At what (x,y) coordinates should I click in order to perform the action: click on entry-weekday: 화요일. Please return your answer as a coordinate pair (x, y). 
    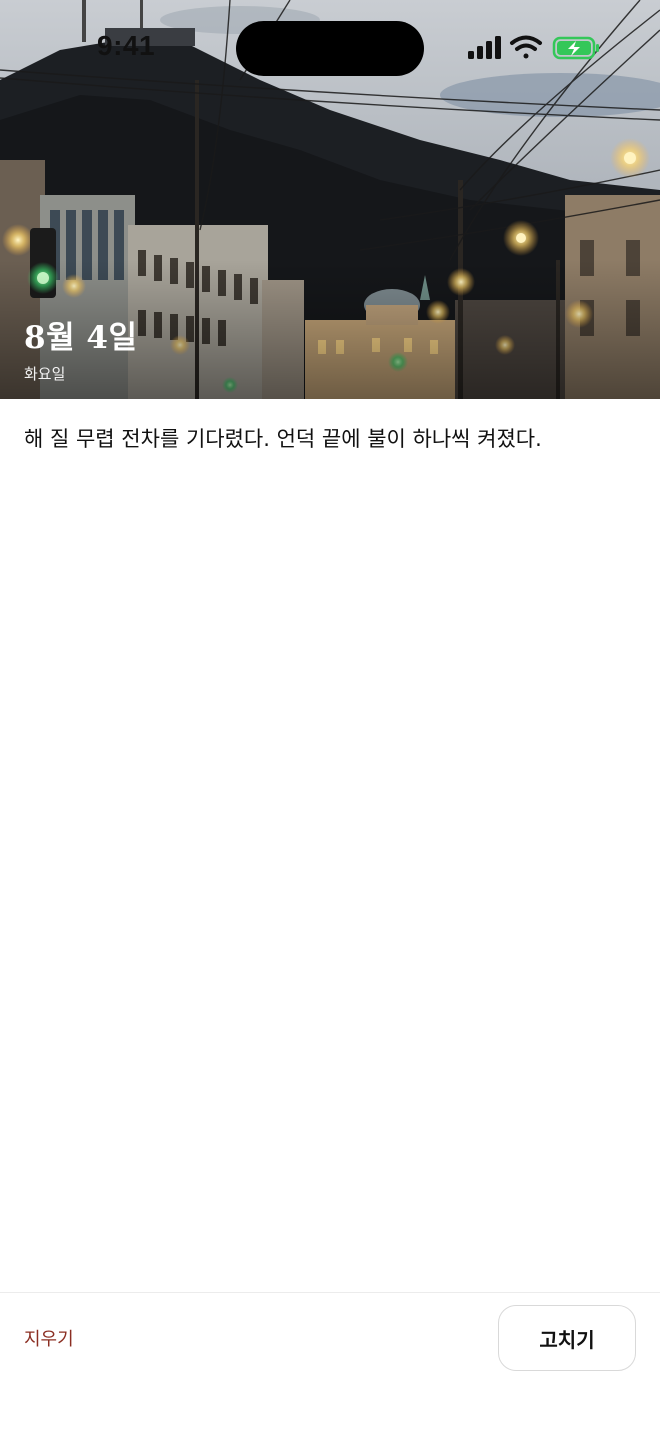
    Looking at the image, I should click on (45, 374).